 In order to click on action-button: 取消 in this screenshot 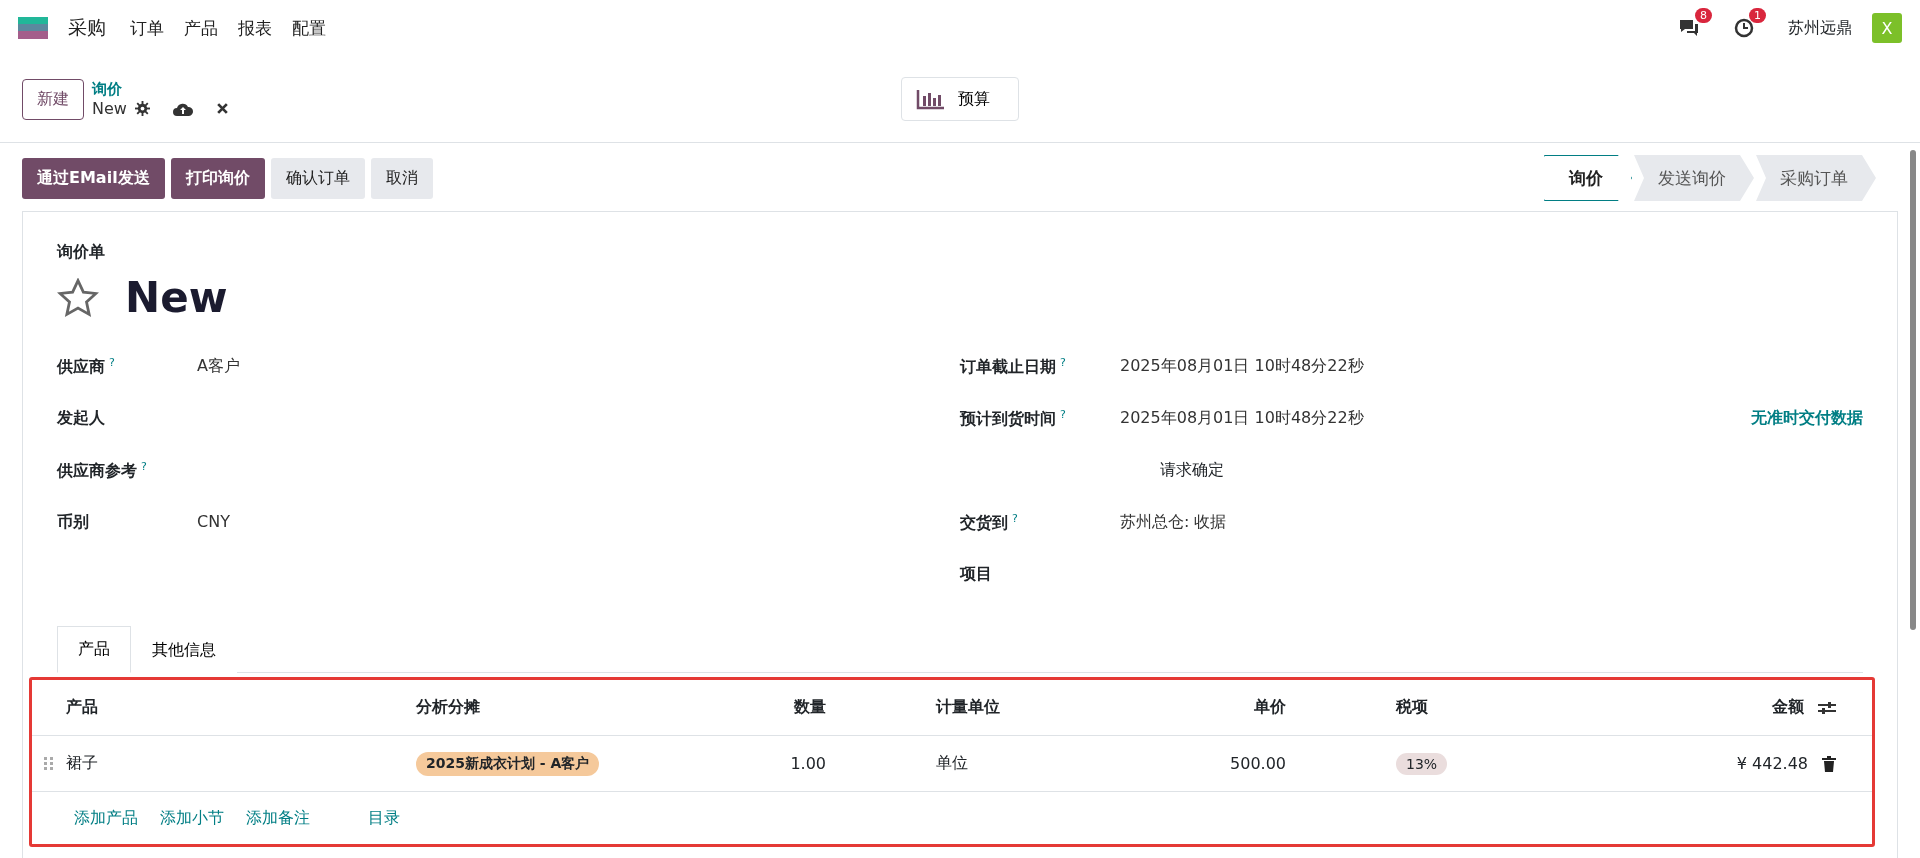, I will do `click(401, 178)`.